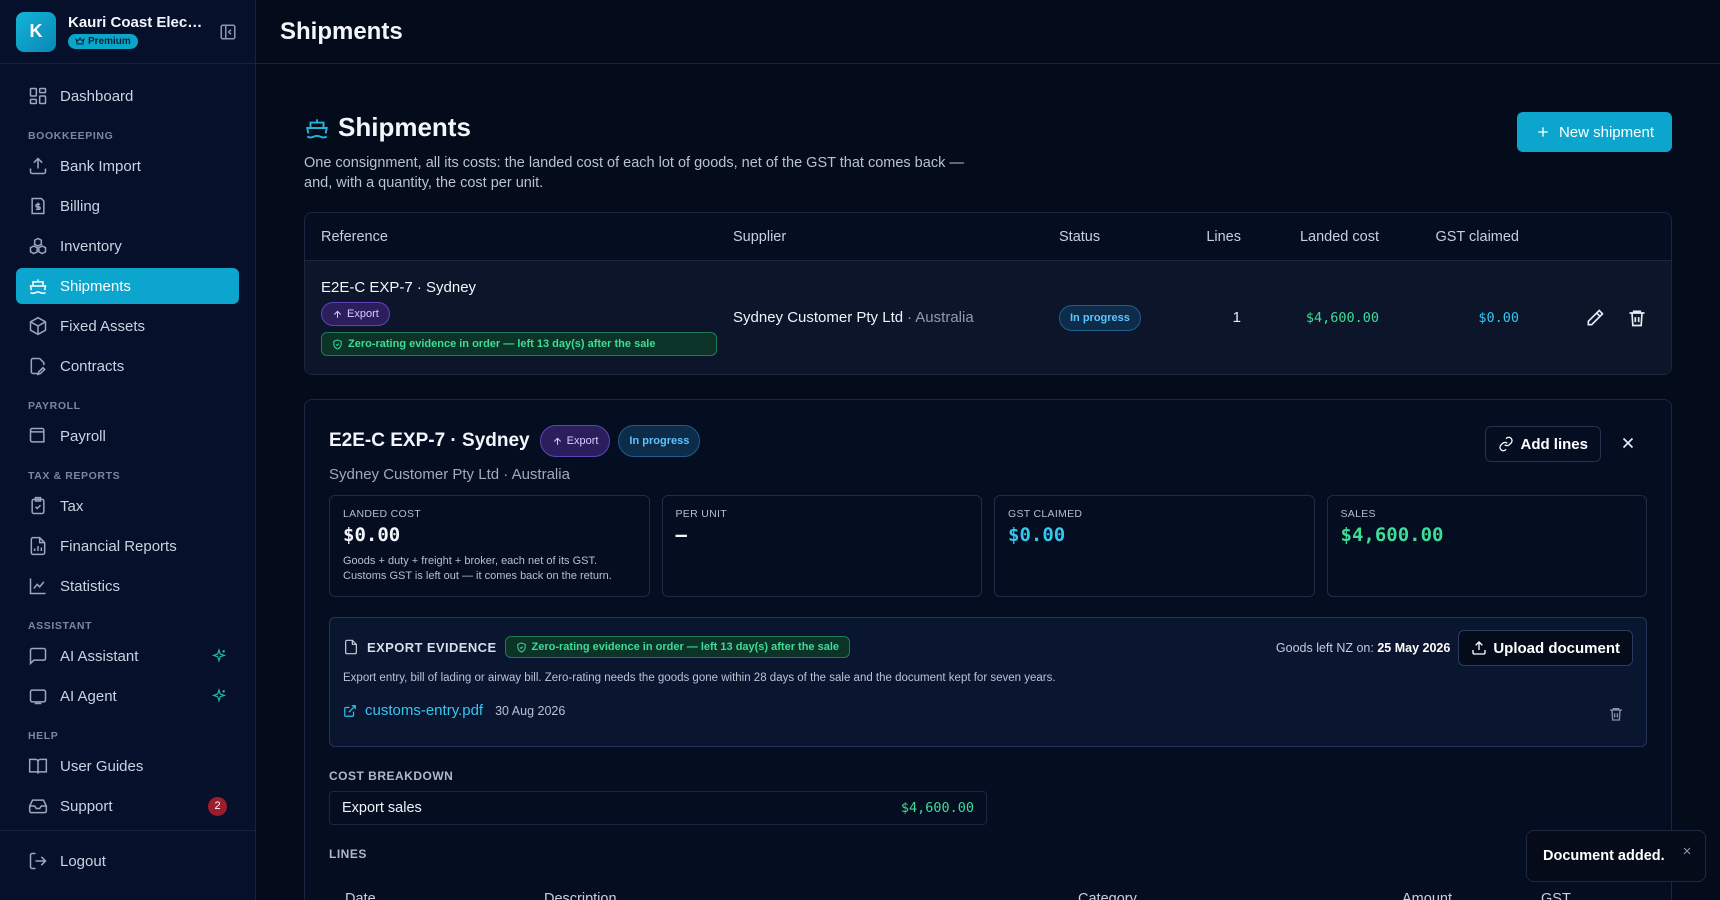 The width and height of the screenshot is (1720, 900). Describe the element at coordinates (127, 861) in the screenshot. I see `logout-button: Logout` at that location.